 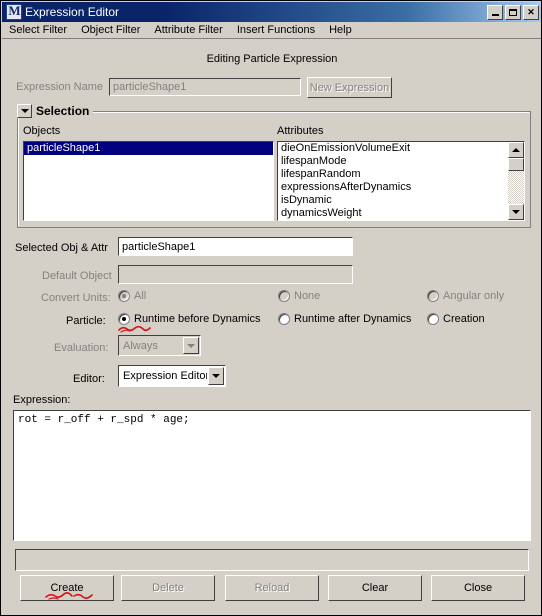 I want to click on close-button: ✕, so click(x=531, y=12).